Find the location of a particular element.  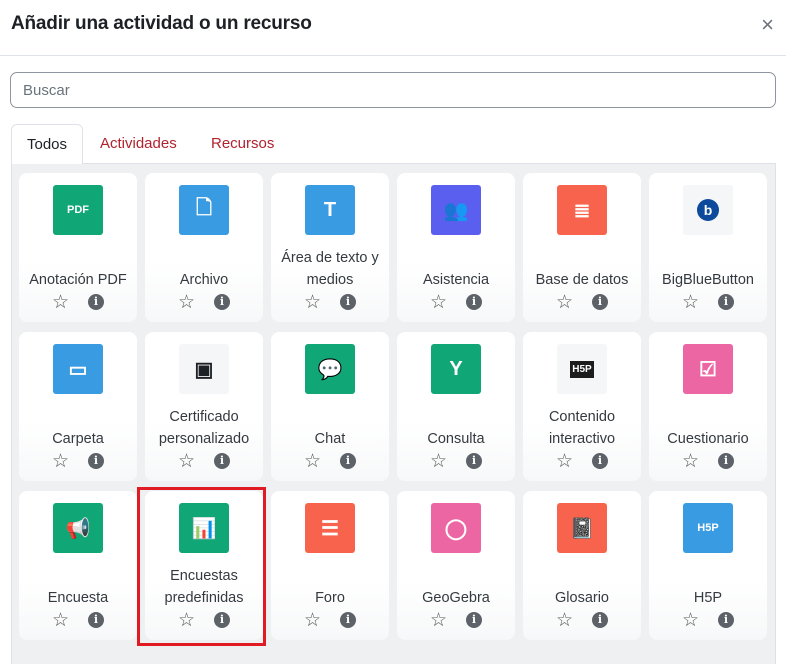

glossary-icon: 📓 is located at coordinates (582, 528).